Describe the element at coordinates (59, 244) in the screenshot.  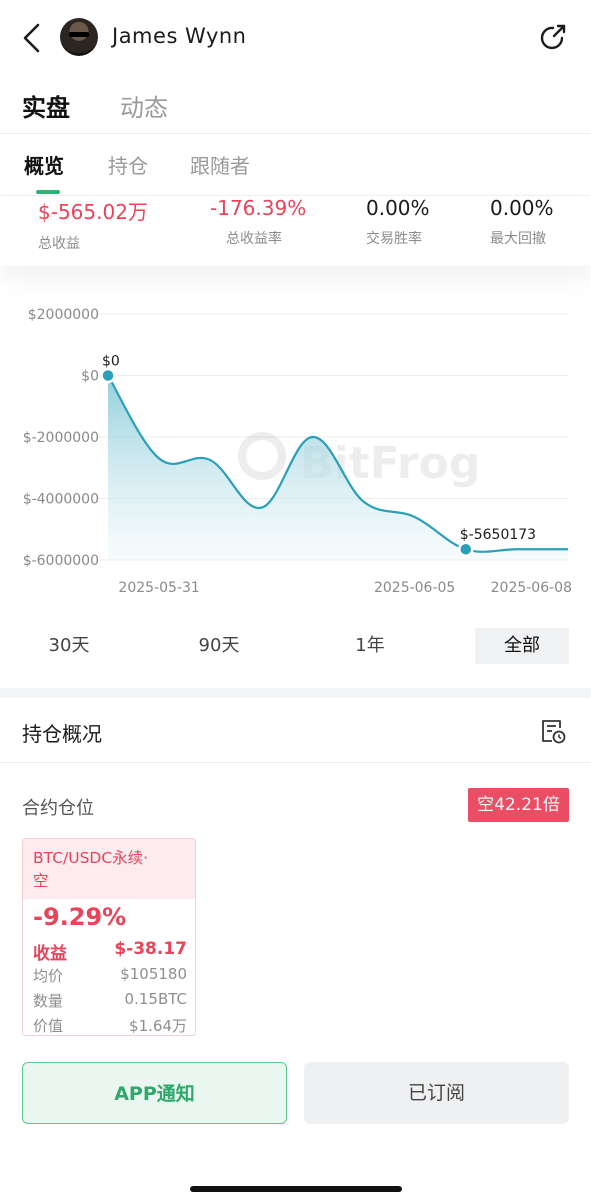
I see `stat-label: 总收益` at that location.